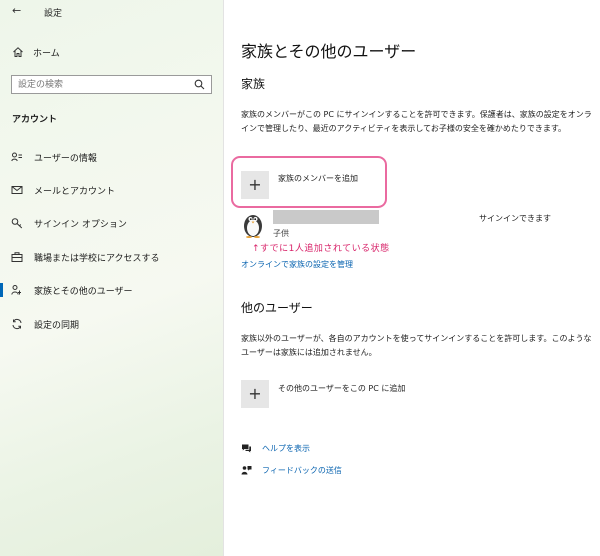 The width and height of the screenshot is (600, 556). What do you see at coordinates (199, 84) in the screenshot?
I see `search-icon` at bounding box center [199, 84].